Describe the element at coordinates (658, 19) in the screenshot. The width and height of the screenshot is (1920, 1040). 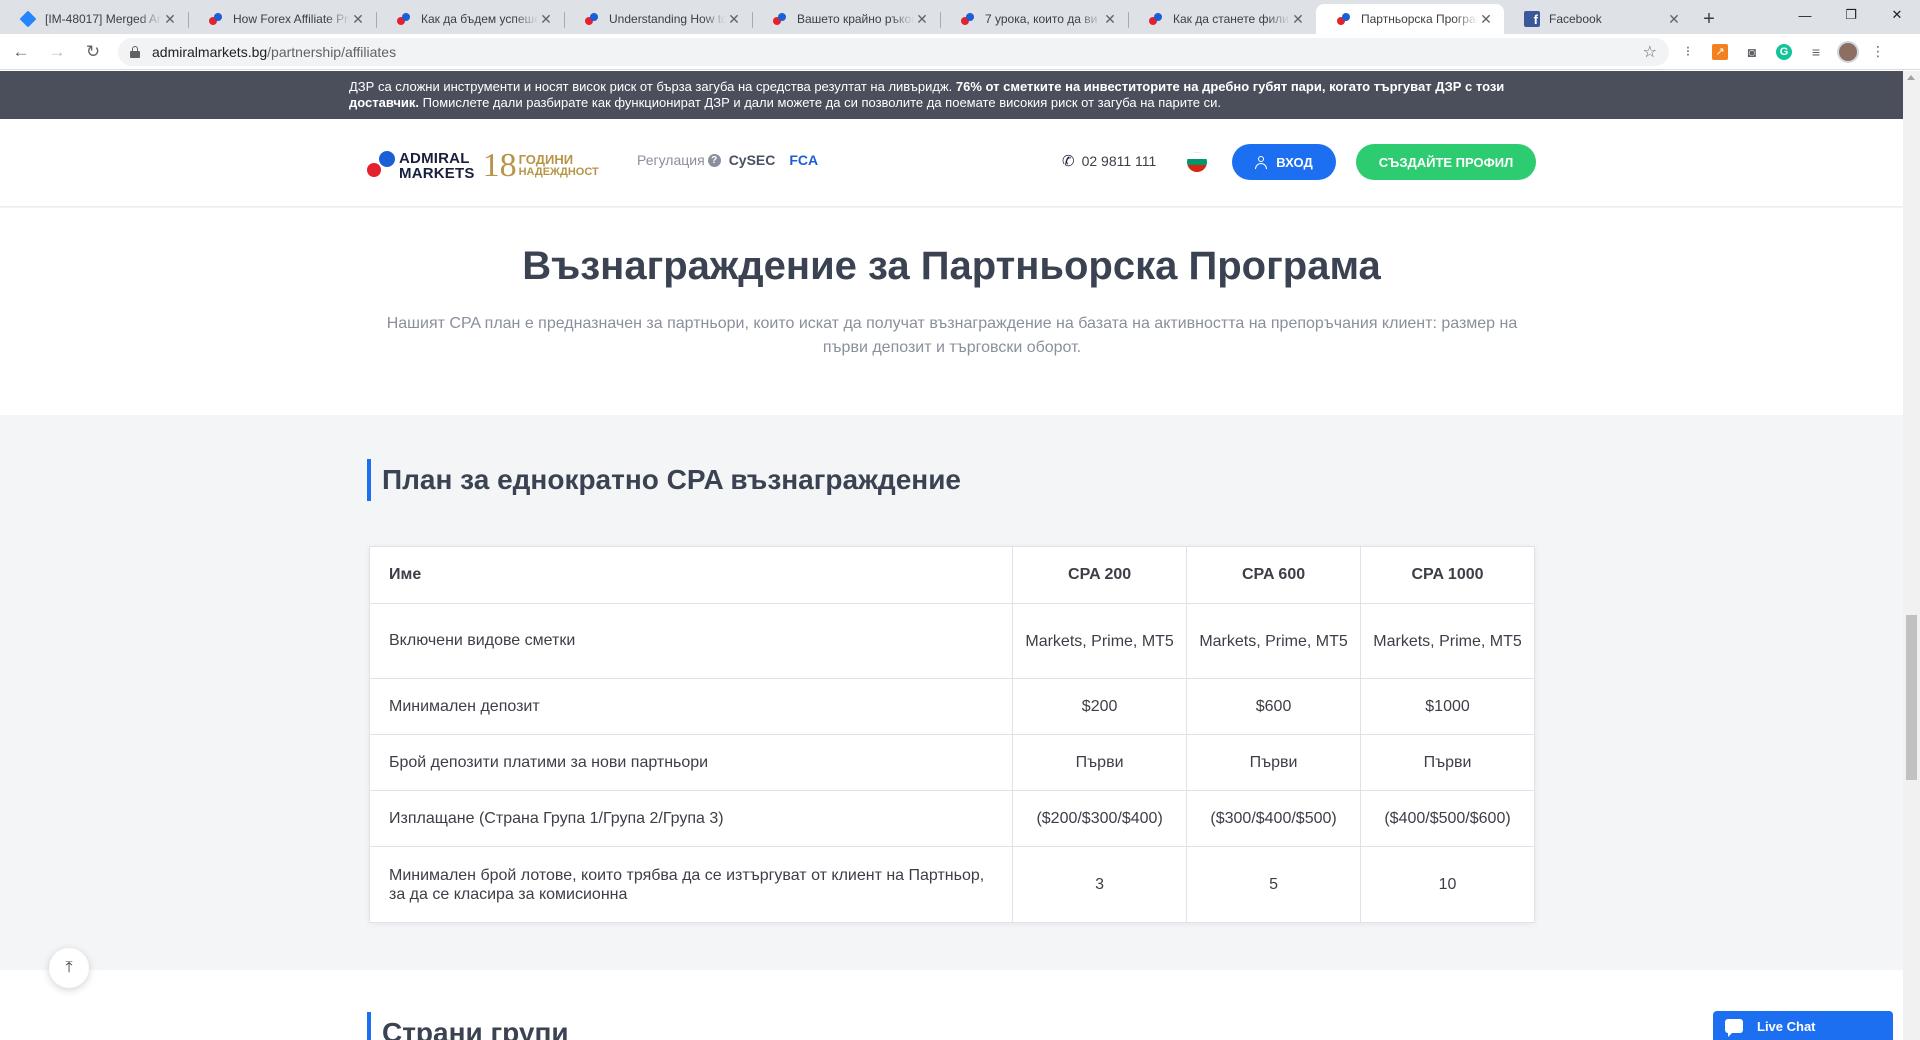
I see `browser-tab: Understanding How to ✕` at that location.